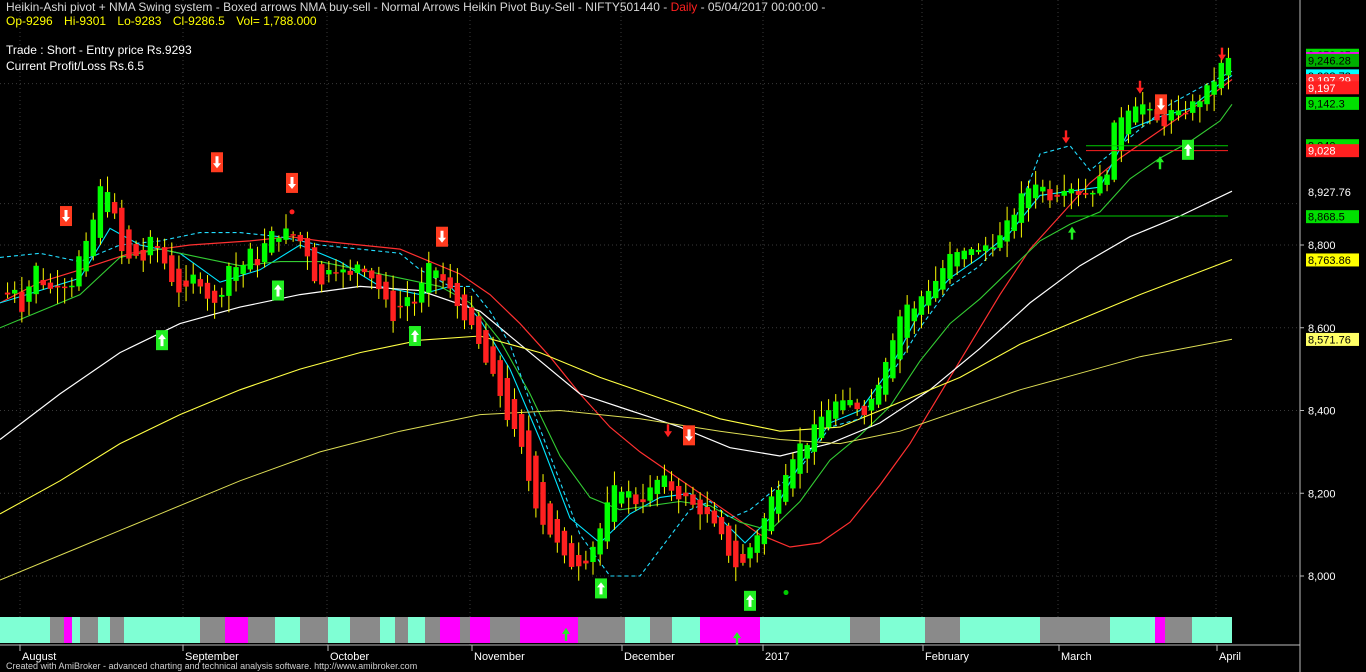 The image size is (1366, 672). I want to click on price-label: 8,927.76, so click(1329, 193).